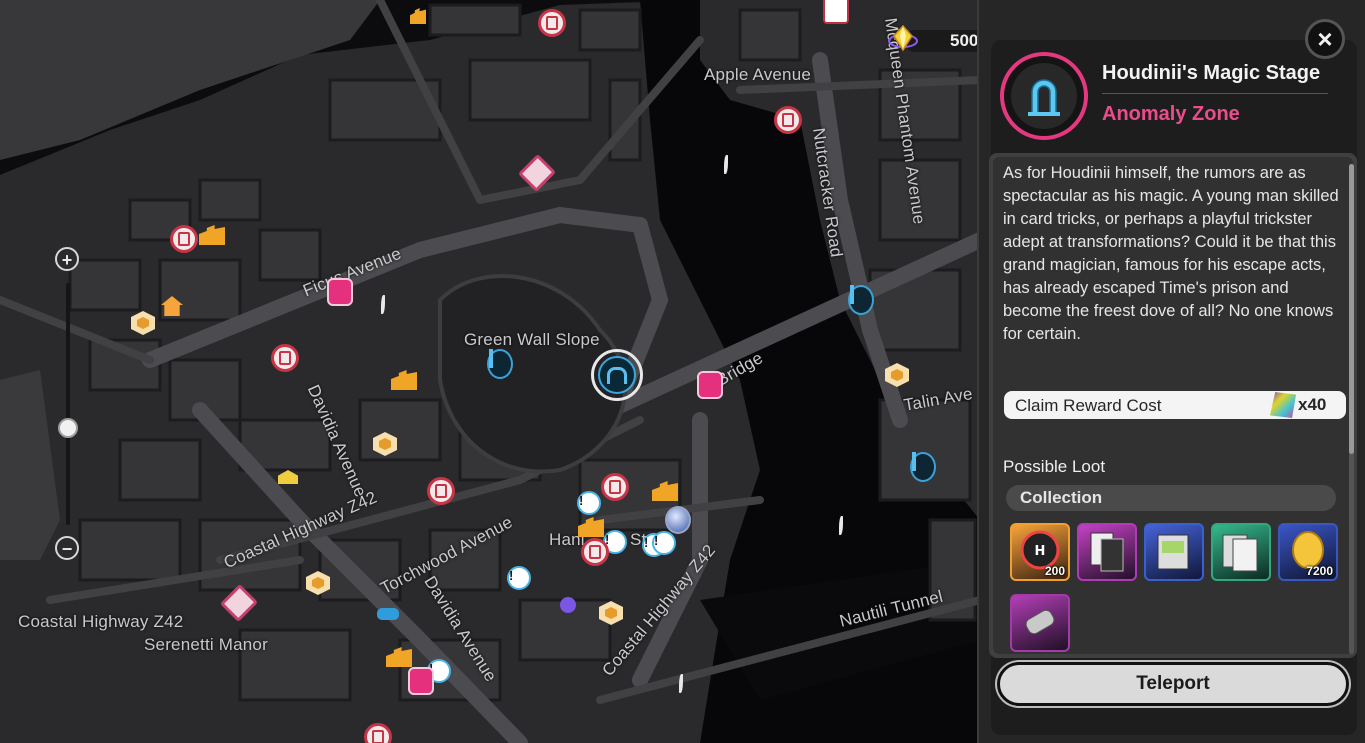 This screenshot has width=1365, height=743. Describe the element at coordinates (1175, 405) in the screenshot. I see `claim-reward-cost-bar: Claim Reward Cost x40` at that location.